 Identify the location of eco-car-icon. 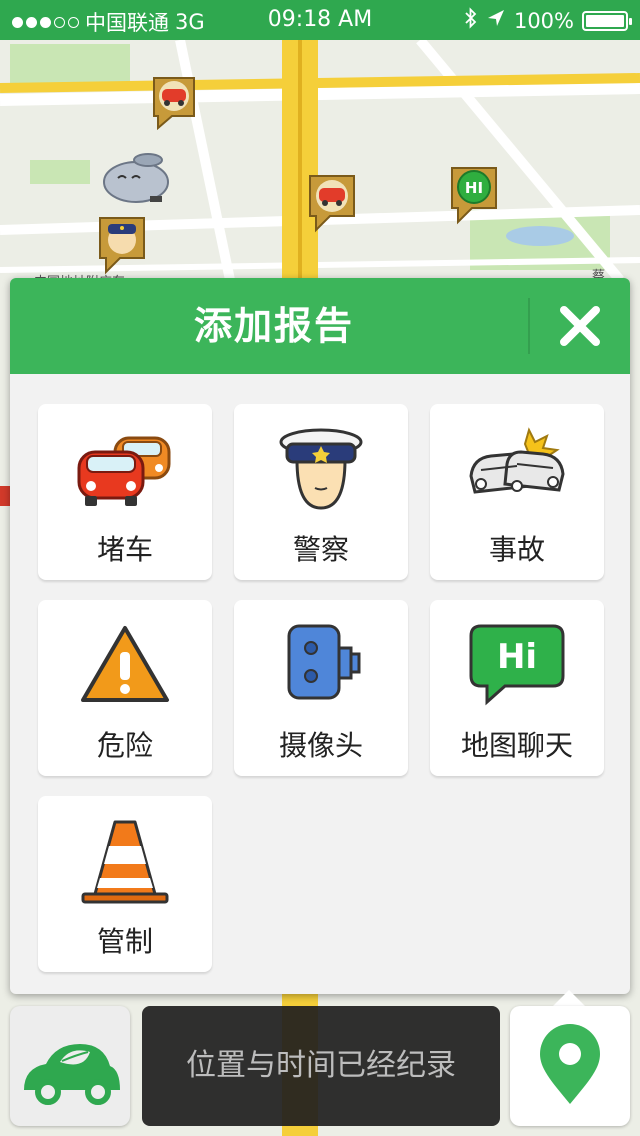
(72, 1074).